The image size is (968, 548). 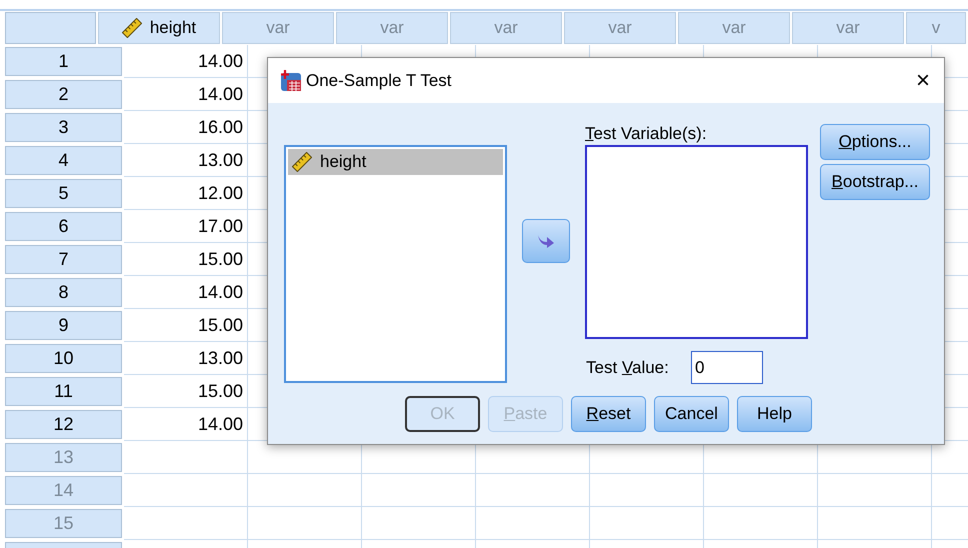 What do you see at coordinates (774, 414) in the screenshot?
I see `dialog-button: Help` at bounding box center [774, 414].